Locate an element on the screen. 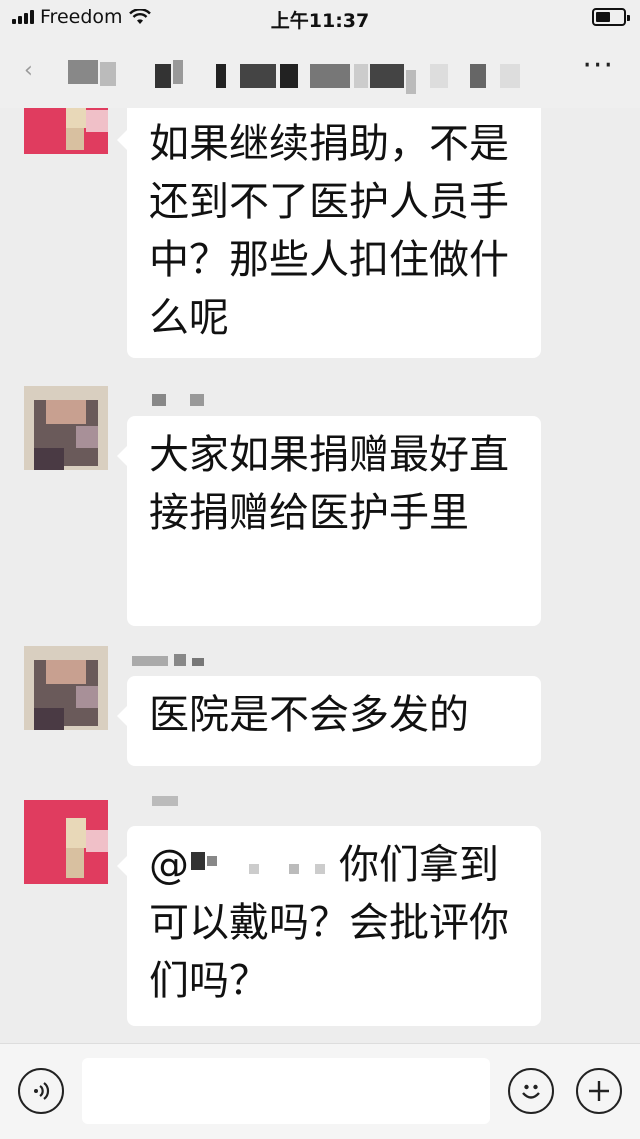 The width and height of the screenshot is (640, 1139). message-text: 大家如果捐赠最好直接捐赠给医护手里 is located at coordinates (329, 484).